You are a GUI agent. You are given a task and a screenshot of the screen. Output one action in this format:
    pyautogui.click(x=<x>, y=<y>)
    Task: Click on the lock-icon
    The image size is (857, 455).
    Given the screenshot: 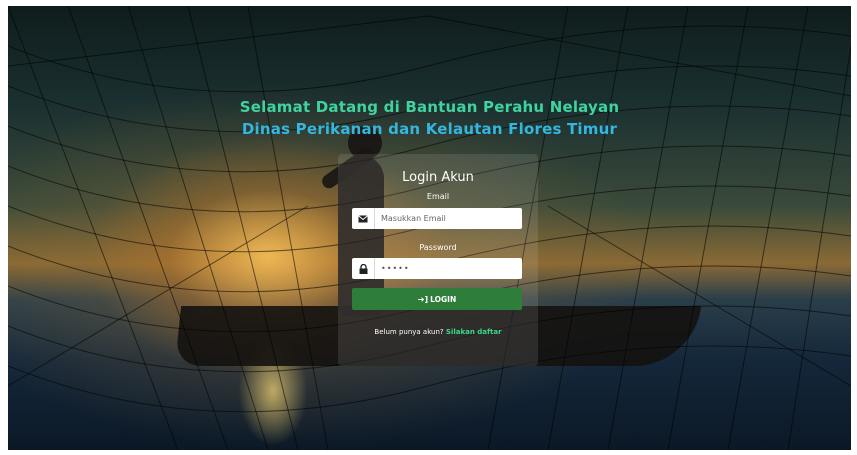 What is the action you would take?
    pyautogui.click(x=363, y=268)
    